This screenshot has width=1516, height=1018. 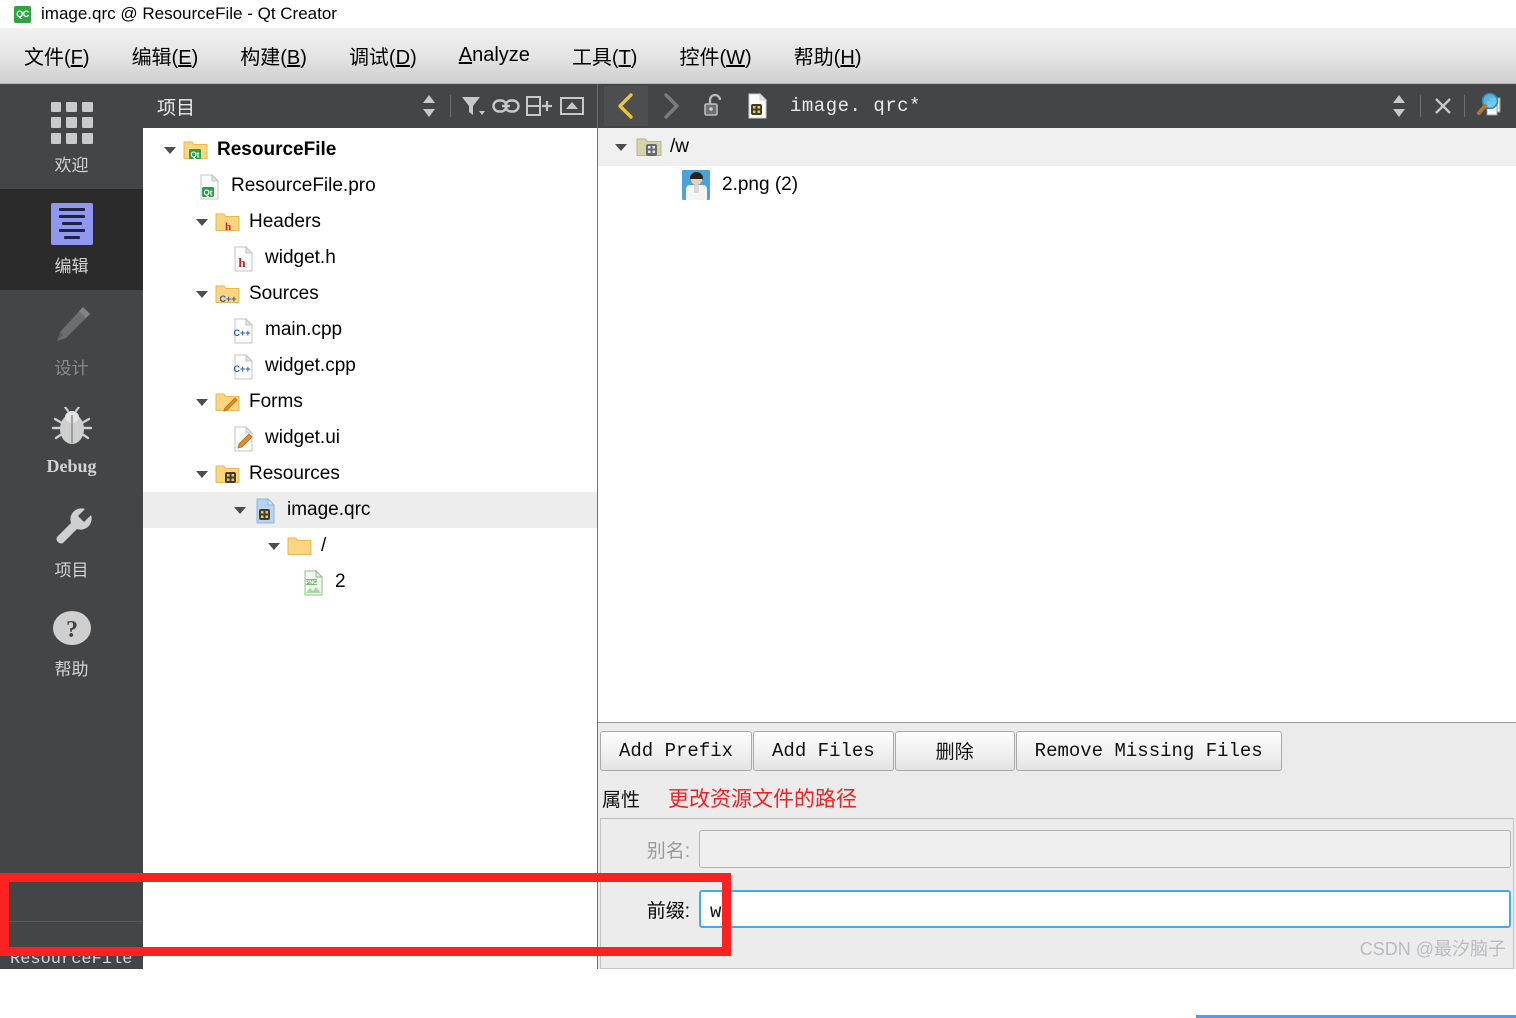 I want to click on mode-label-welcome: 欢迎, so click(x=72, y=163).